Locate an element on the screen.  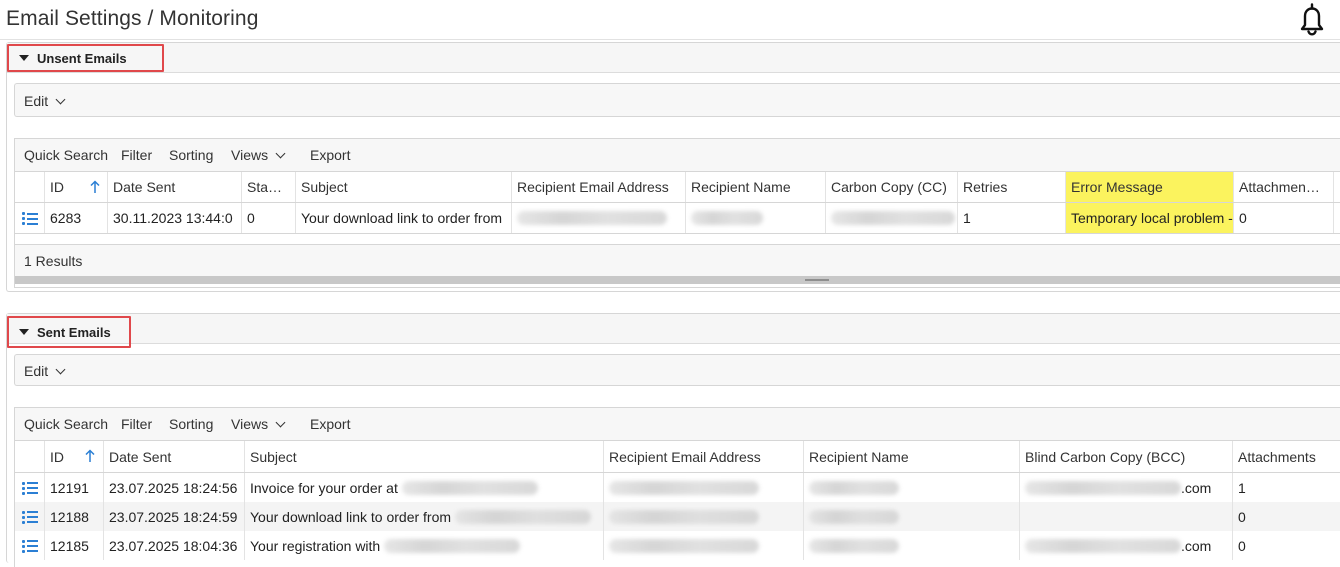
cell-bcc is located at coordinates (1126, 516).